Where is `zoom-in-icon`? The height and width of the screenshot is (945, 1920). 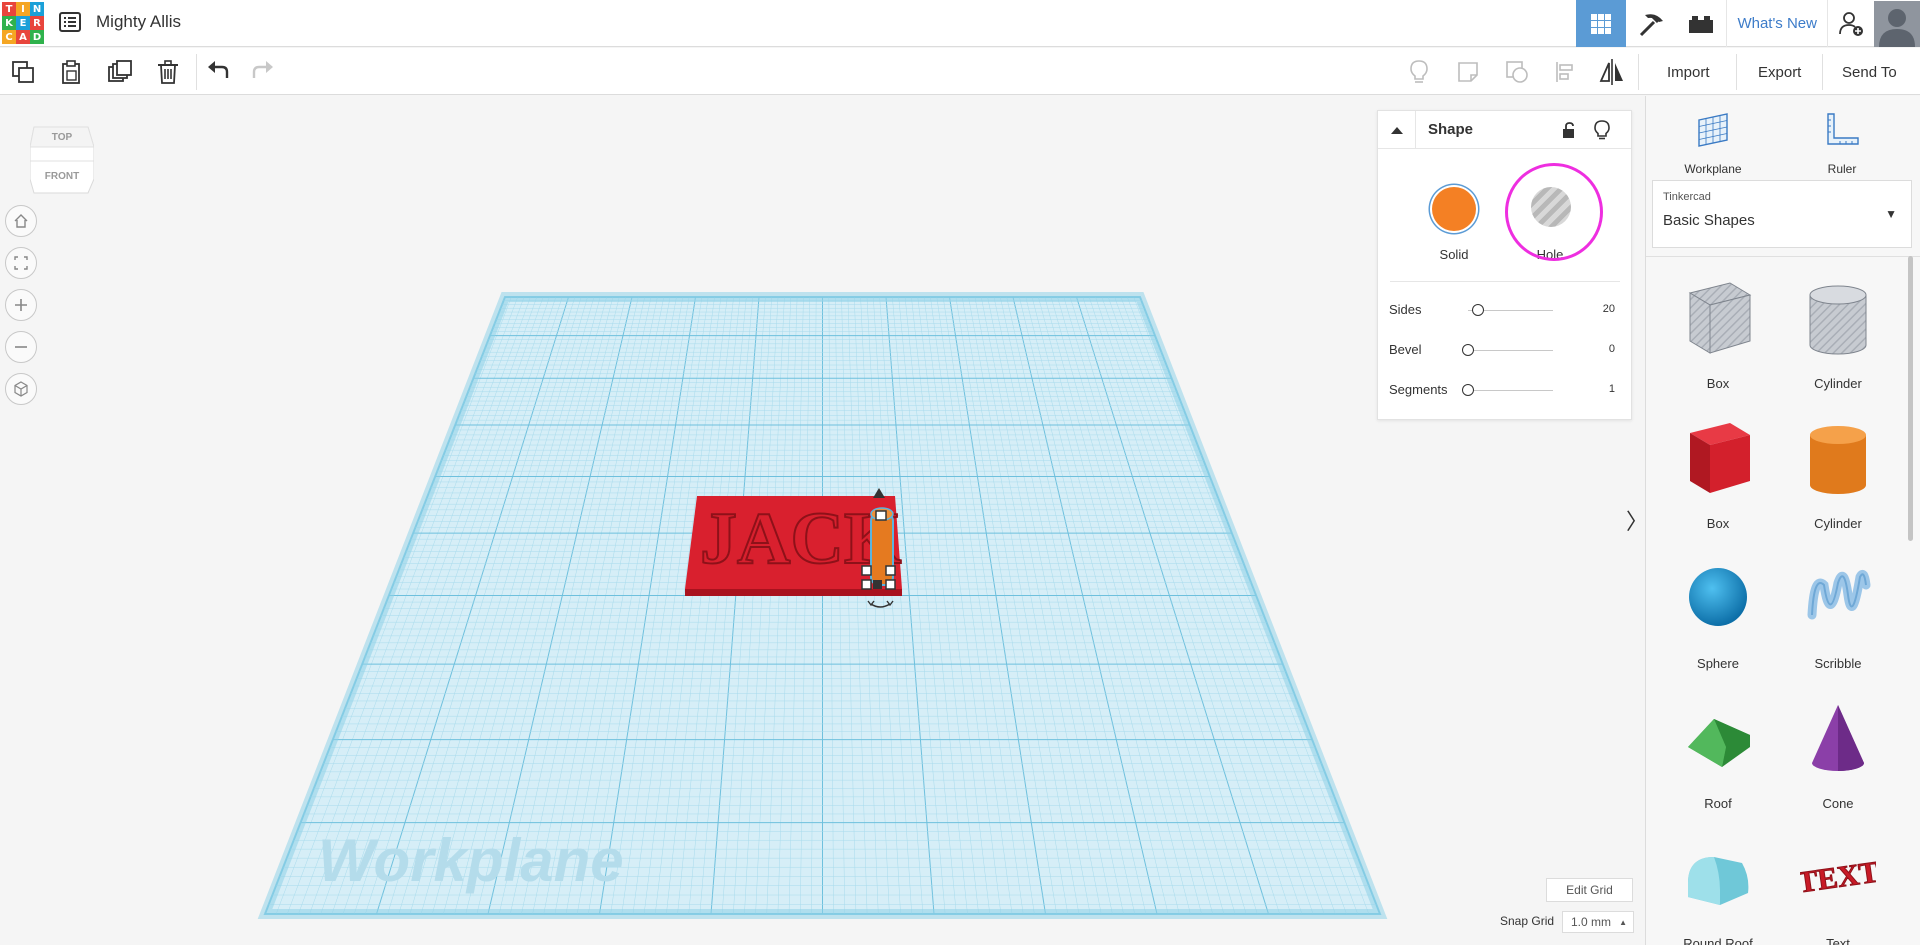
zoom-in-icon is located at coordinates (21, 305).